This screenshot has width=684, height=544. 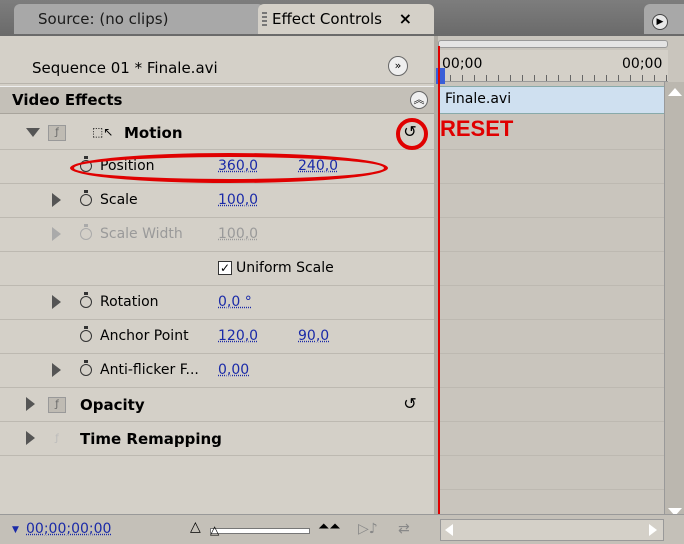 What do you see at coordinates (552, 67) in the screenshot?
I see `time-ruler: 00;00 00;00` at bounding box center [552, 67].